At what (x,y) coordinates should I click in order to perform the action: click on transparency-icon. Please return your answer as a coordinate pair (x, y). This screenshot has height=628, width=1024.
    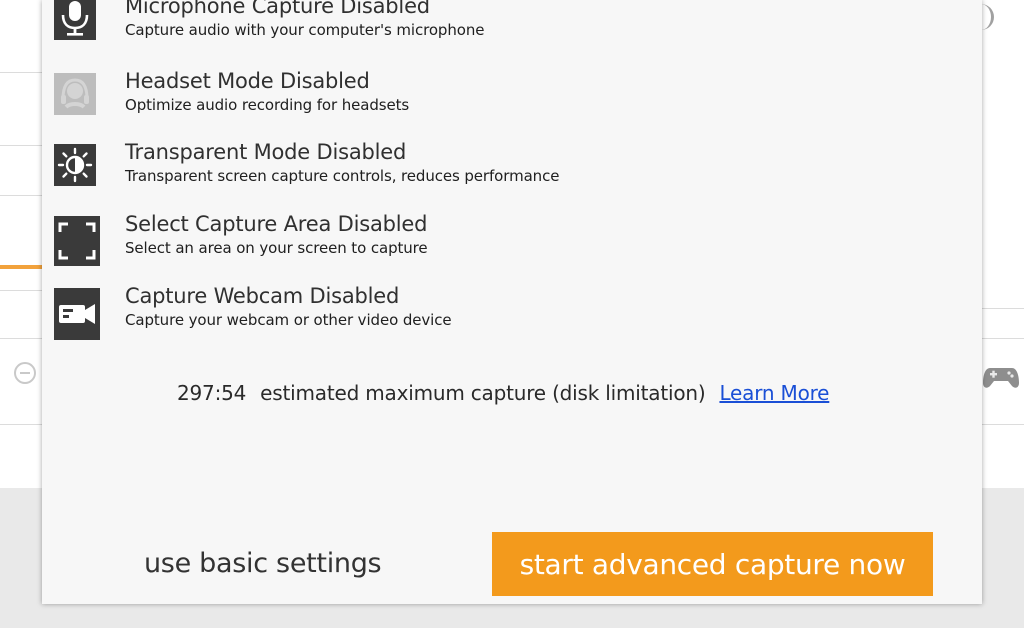
    Looking at the image, I should click on (75, 165).